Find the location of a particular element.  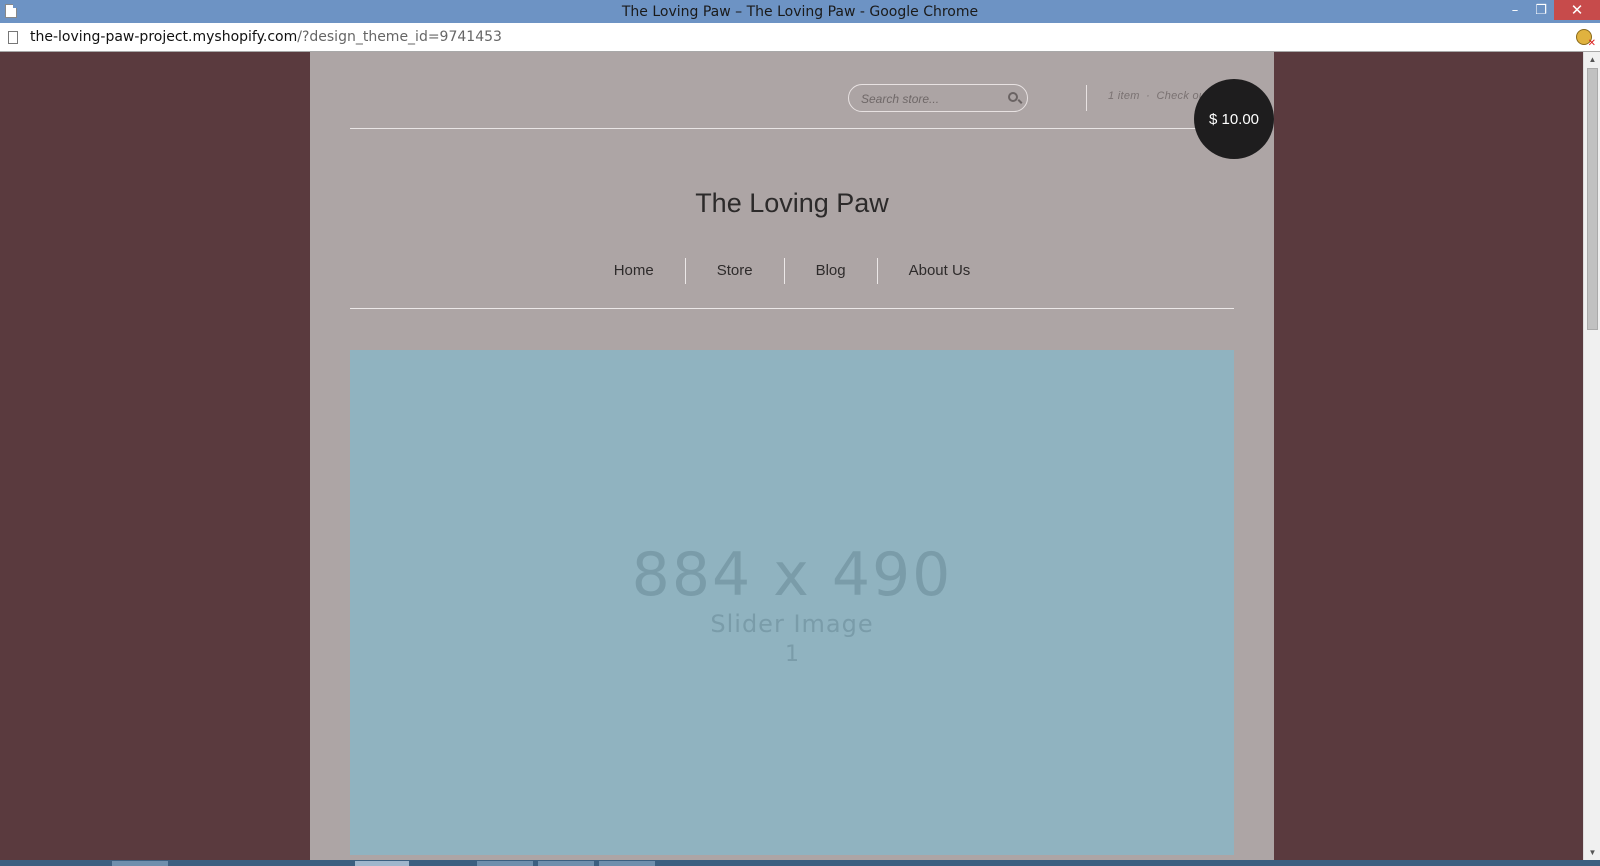

scroll-down-icon: ▼ is located at coordinates (1592, 852).